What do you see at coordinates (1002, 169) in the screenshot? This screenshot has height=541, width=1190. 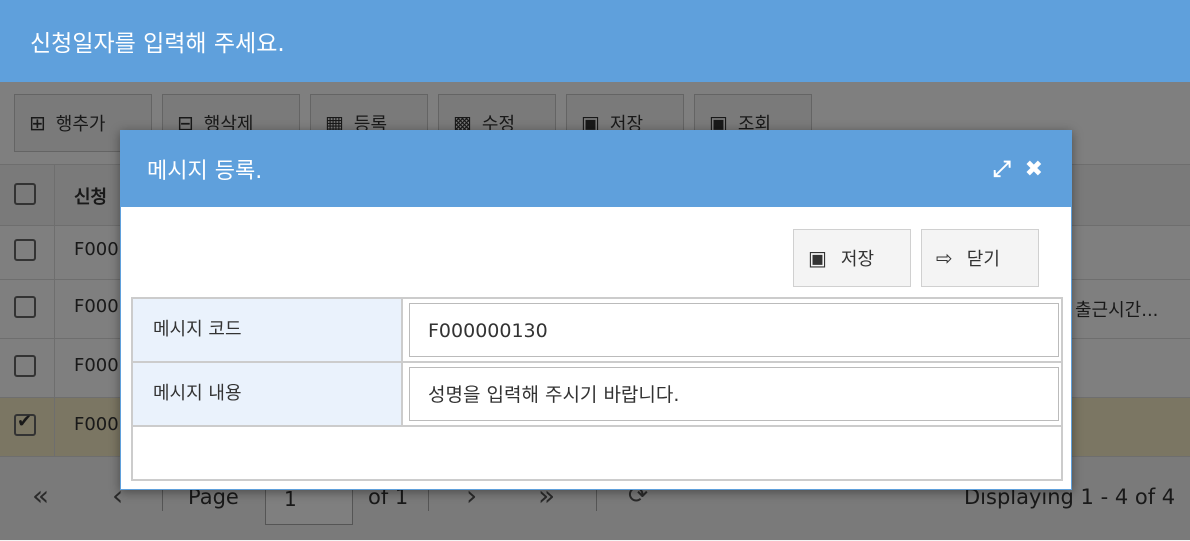 I see `expand-icon: ⤢` at bounding box center [1002, 169].